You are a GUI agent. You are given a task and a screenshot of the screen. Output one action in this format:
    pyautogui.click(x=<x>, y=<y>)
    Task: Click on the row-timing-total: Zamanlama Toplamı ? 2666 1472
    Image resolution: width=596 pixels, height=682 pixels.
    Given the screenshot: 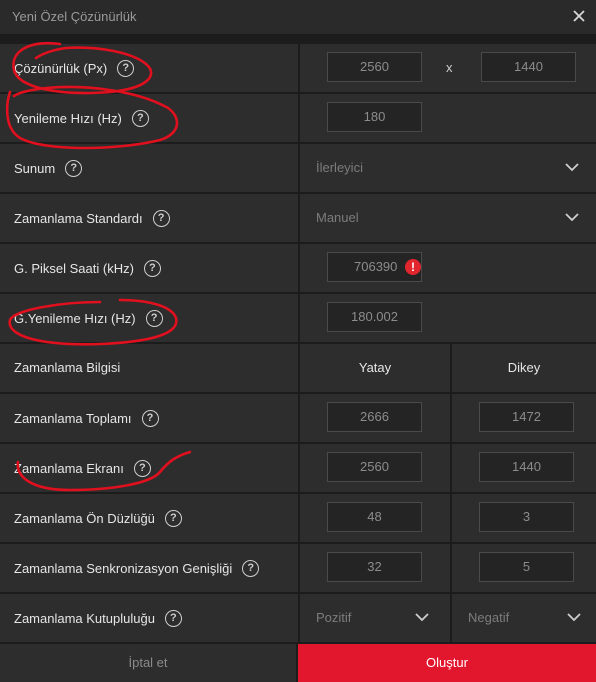 What is the action you would take?
    pyautogui.click(x=298, y=418)
    